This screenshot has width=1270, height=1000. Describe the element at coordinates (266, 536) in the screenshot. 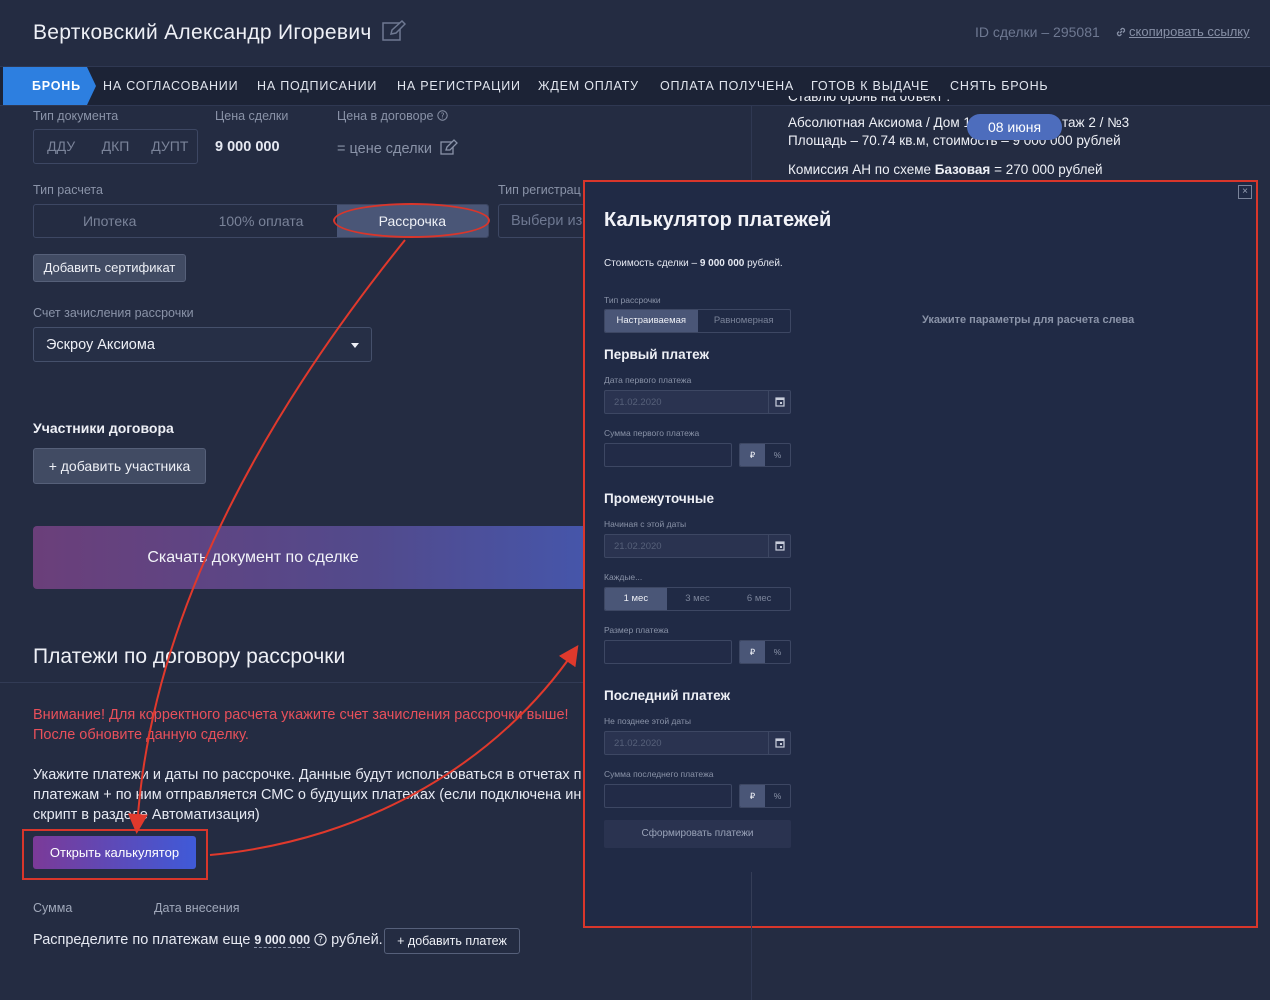

I see `annotation-arrow-down` at that location.